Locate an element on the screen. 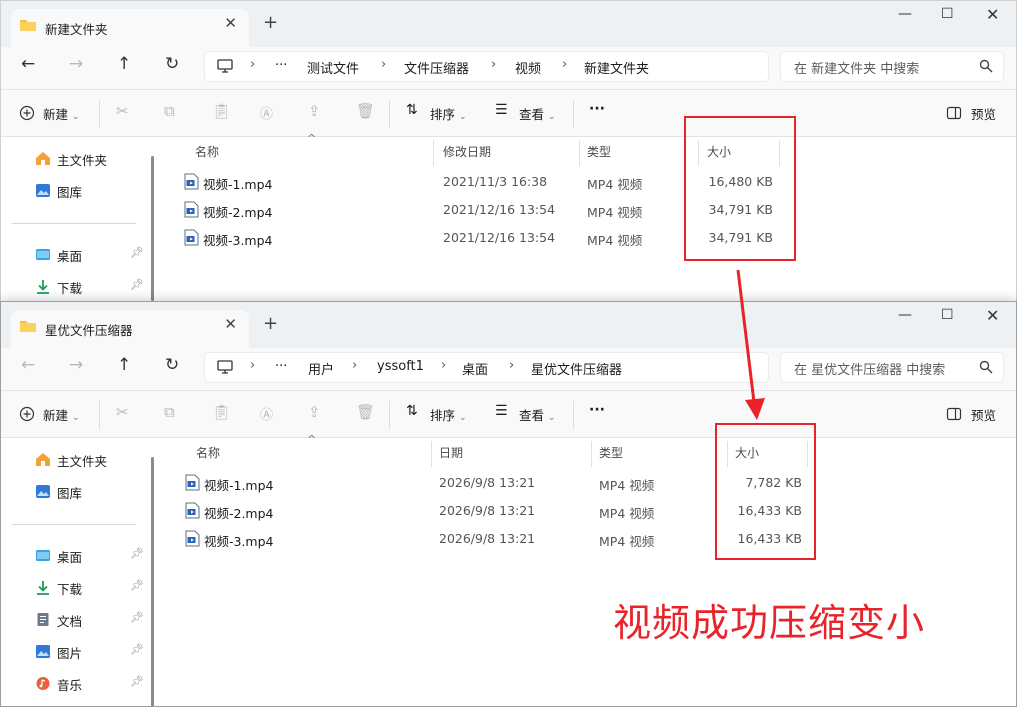 Image resolution: width=1017 pixels, height=707 pixels. column-header-date: 修改日期 is located at coordinates (467, 151).